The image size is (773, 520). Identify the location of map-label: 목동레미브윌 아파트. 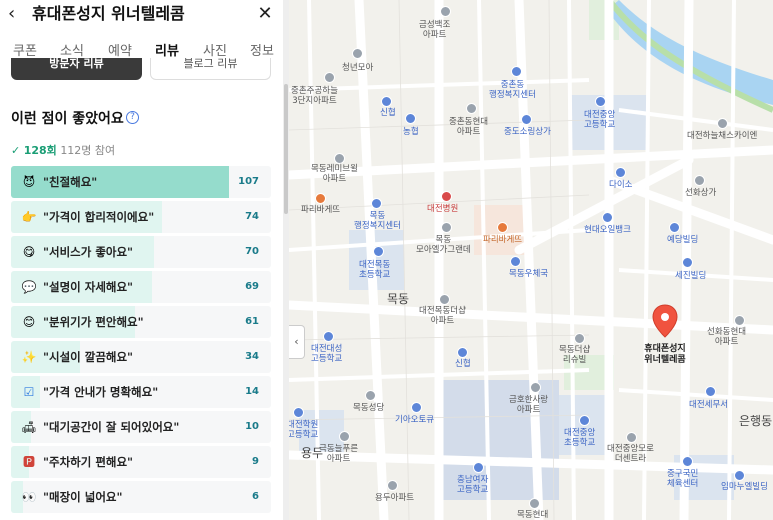
(334, 174).